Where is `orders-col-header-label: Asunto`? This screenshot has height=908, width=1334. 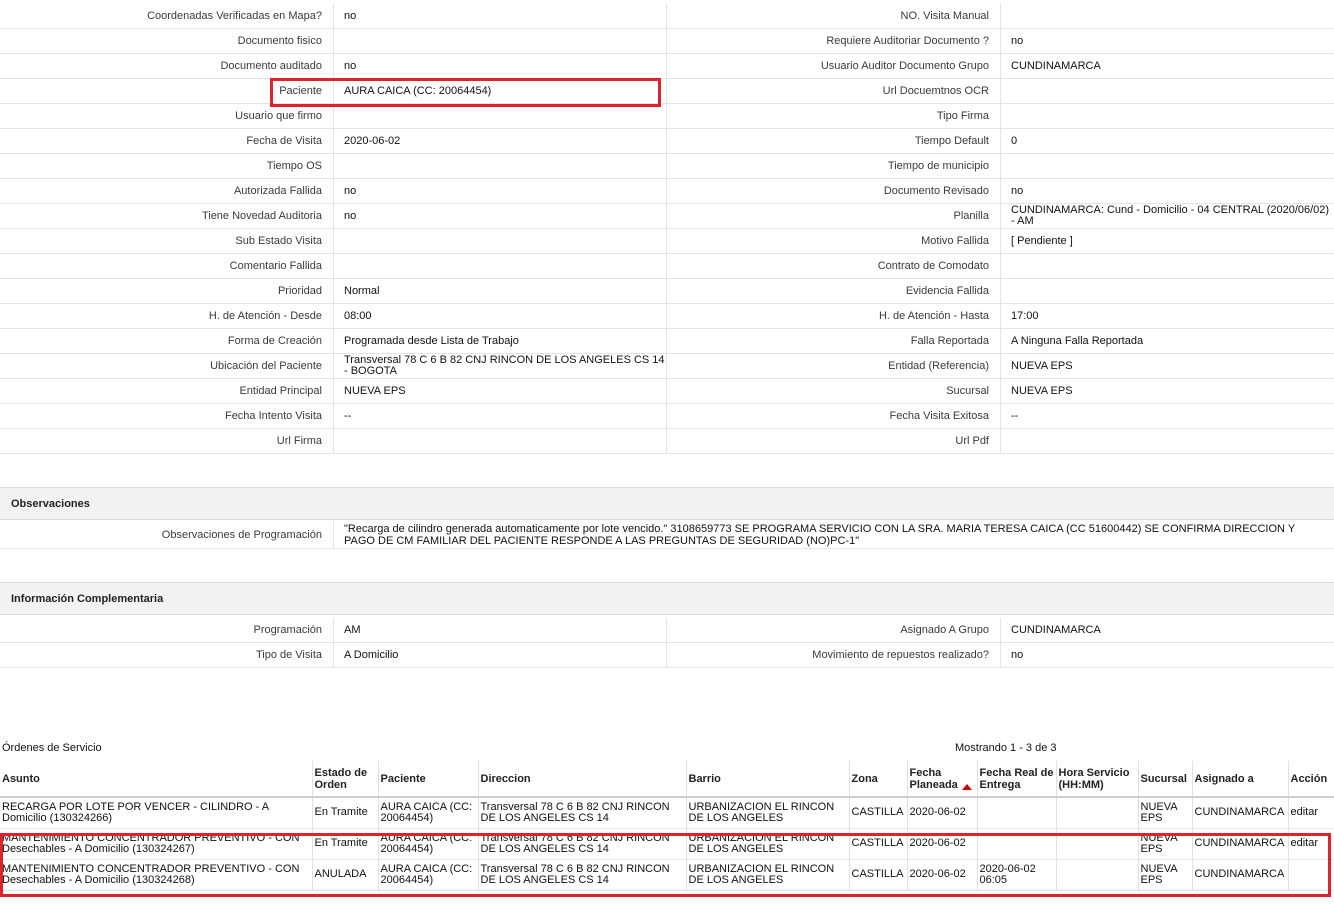
orders-col-header-label: Asunto is located at coordinates (21, 778).